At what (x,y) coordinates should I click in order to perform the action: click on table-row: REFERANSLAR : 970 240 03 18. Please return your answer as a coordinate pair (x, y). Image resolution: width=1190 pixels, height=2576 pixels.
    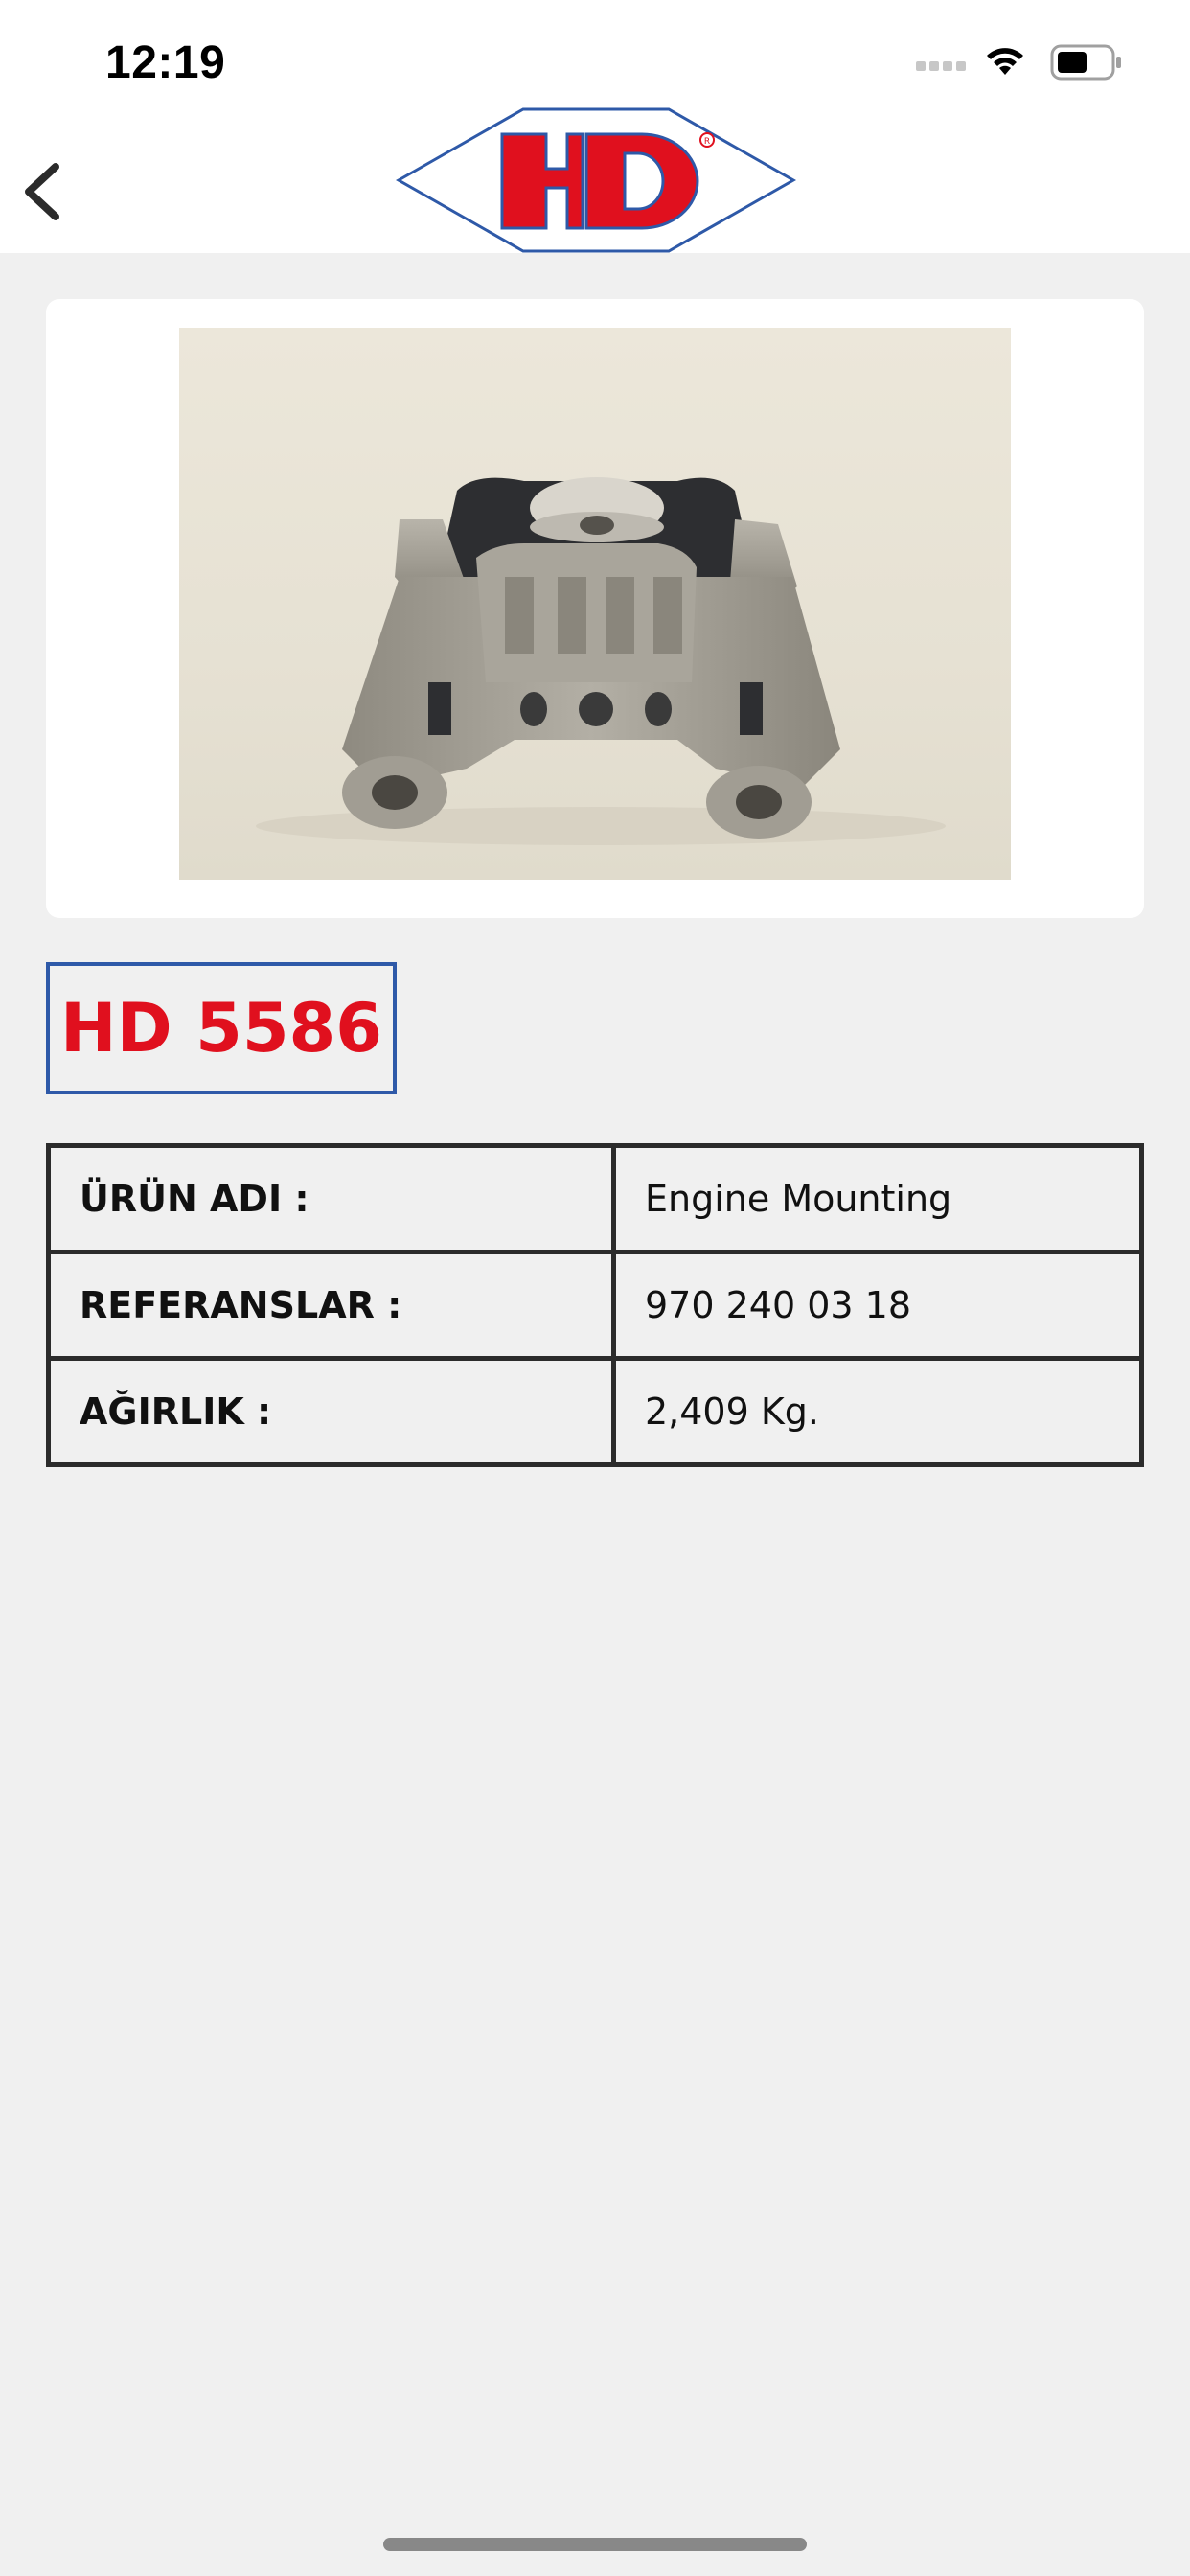
    Looking at the image, I should click on (595, 1305).